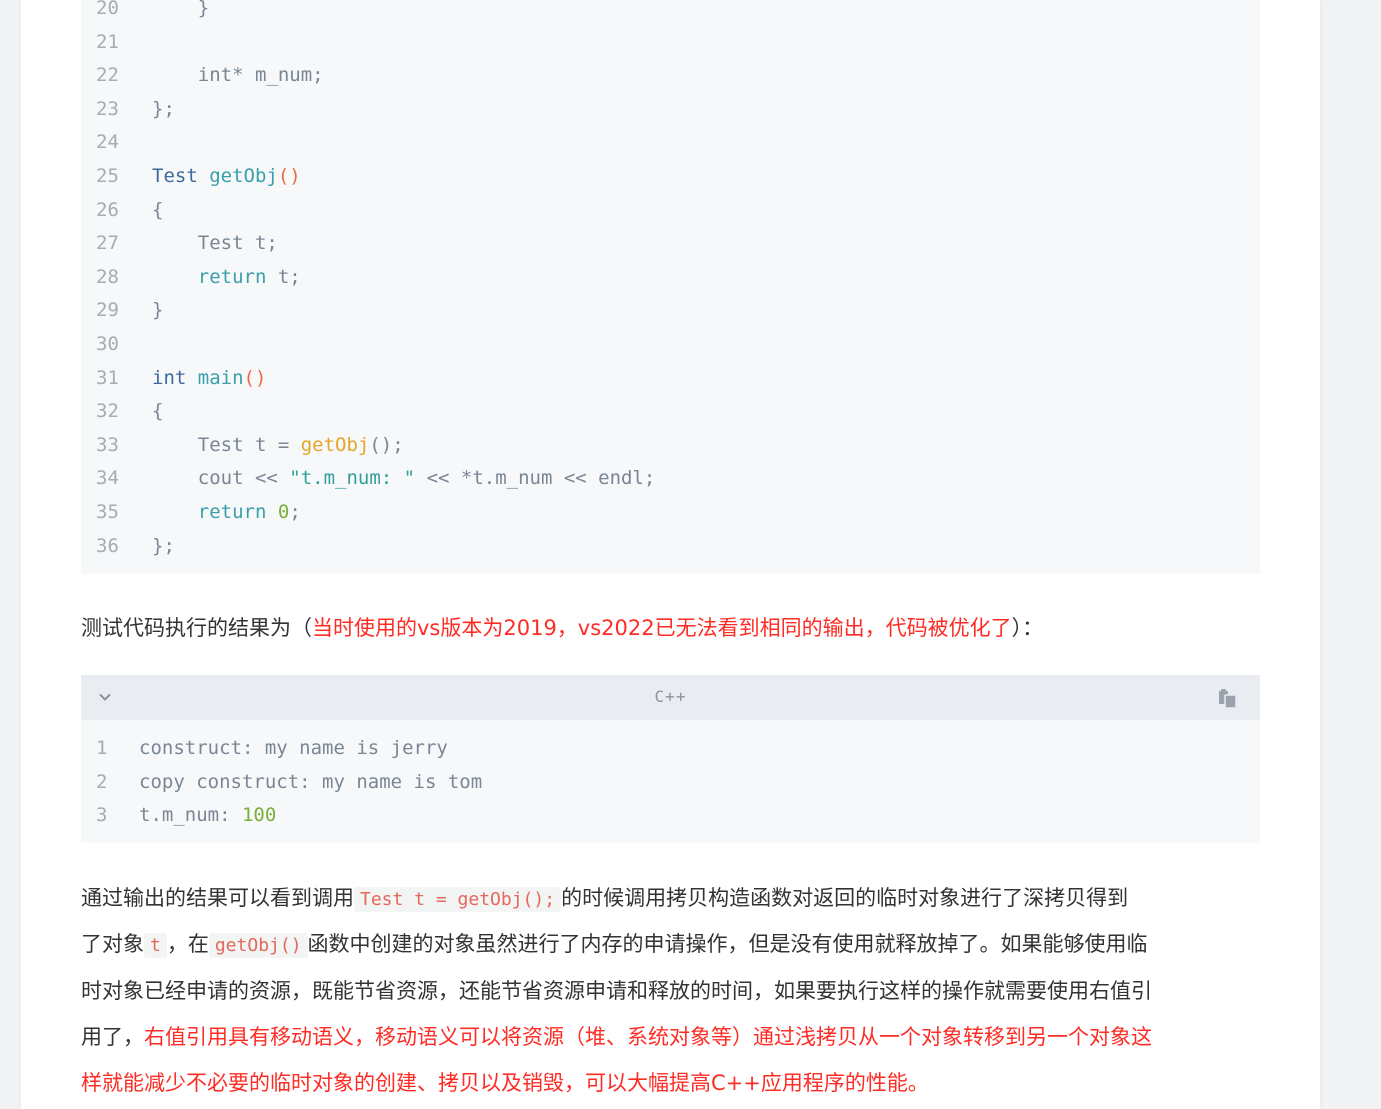 The image size is (1381, 1109). Describe the element at coordinates (845, 898) in the screenshot. I see `para2-text: 的时候调用拷贝构造函数对返回的临时对象进行了深拷贝得到` at that location.